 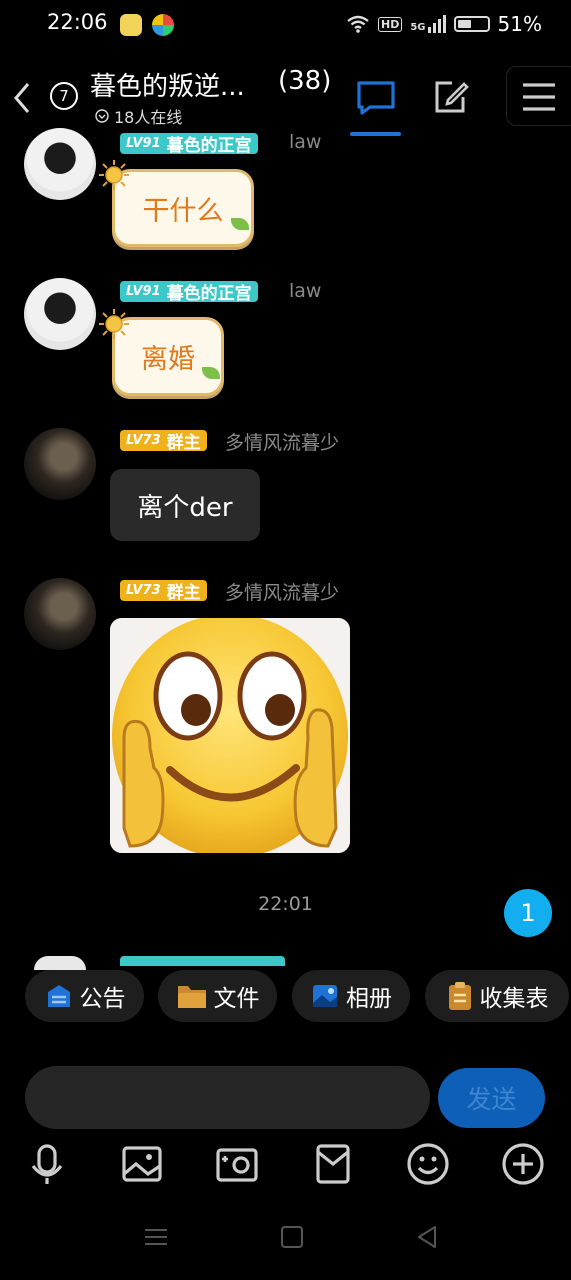 I want to click on chevron-down-icon, so click(x=102, y=116).